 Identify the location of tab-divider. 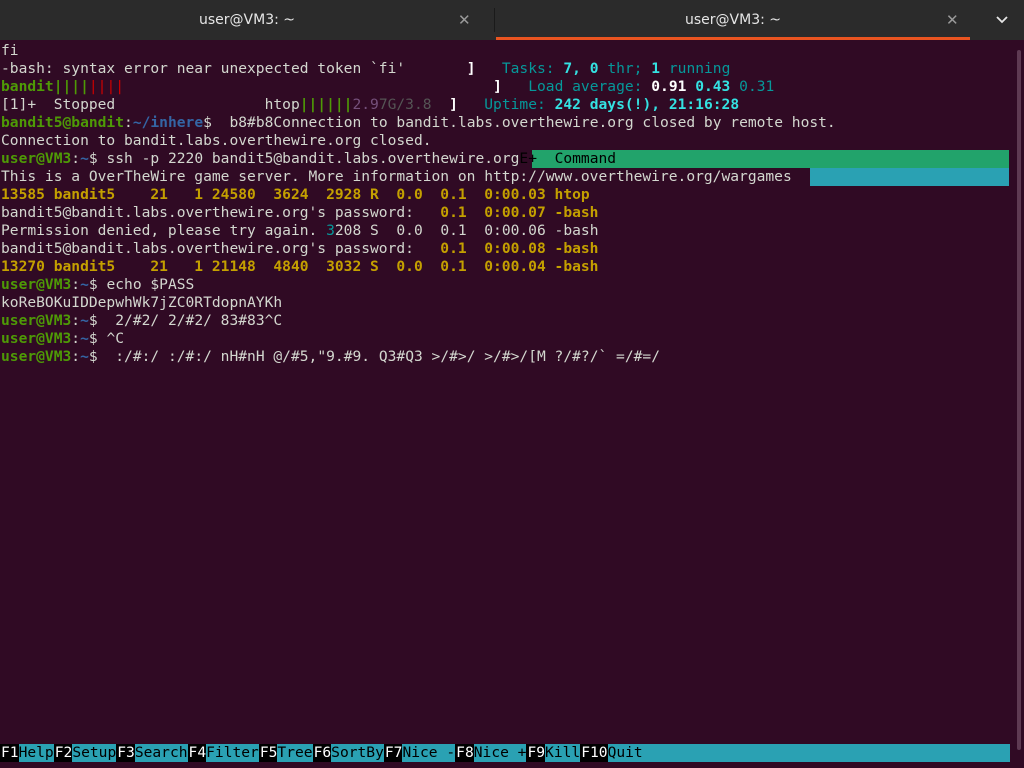
(494, 20).